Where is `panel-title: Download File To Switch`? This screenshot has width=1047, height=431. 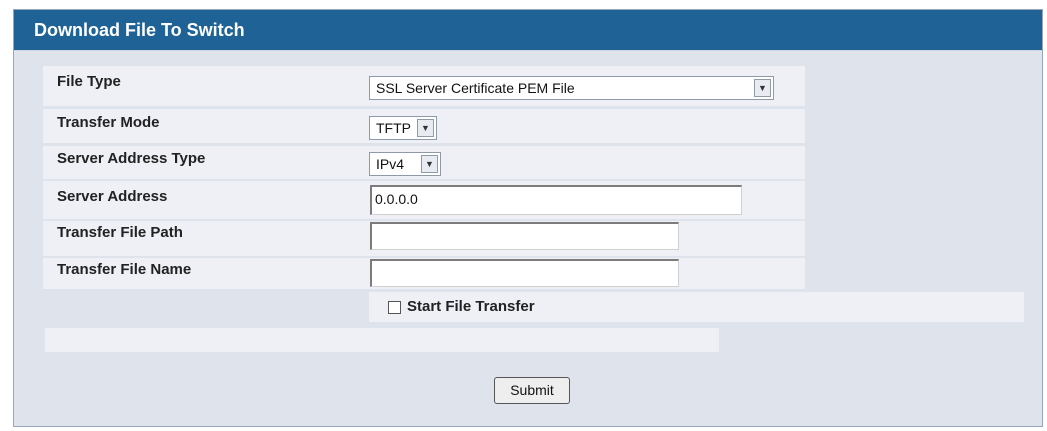 panel-title: Download File To Switch is located at coordinates (139, 30).